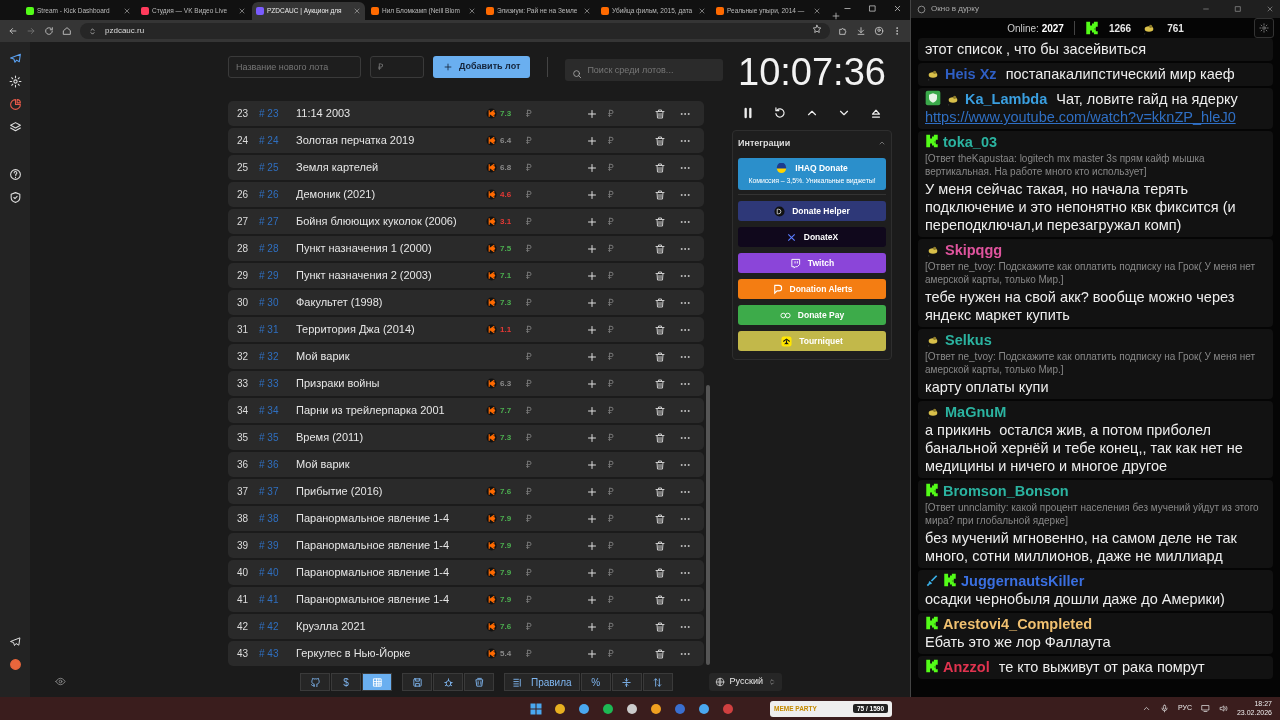 The width and height of the screenshot is (1280, 720). What do you see at coordinates (15, 197) in the screenshot?
I see `shield-icon` at bounding box center [15, 197].